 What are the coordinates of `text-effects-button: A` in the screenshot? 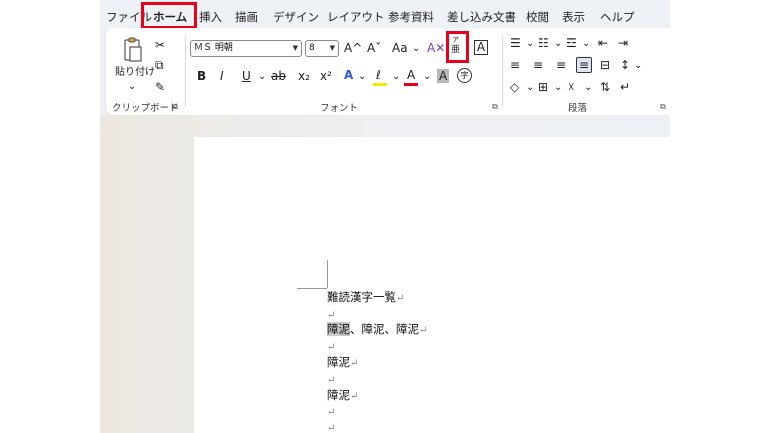 It's located at (348, 75).